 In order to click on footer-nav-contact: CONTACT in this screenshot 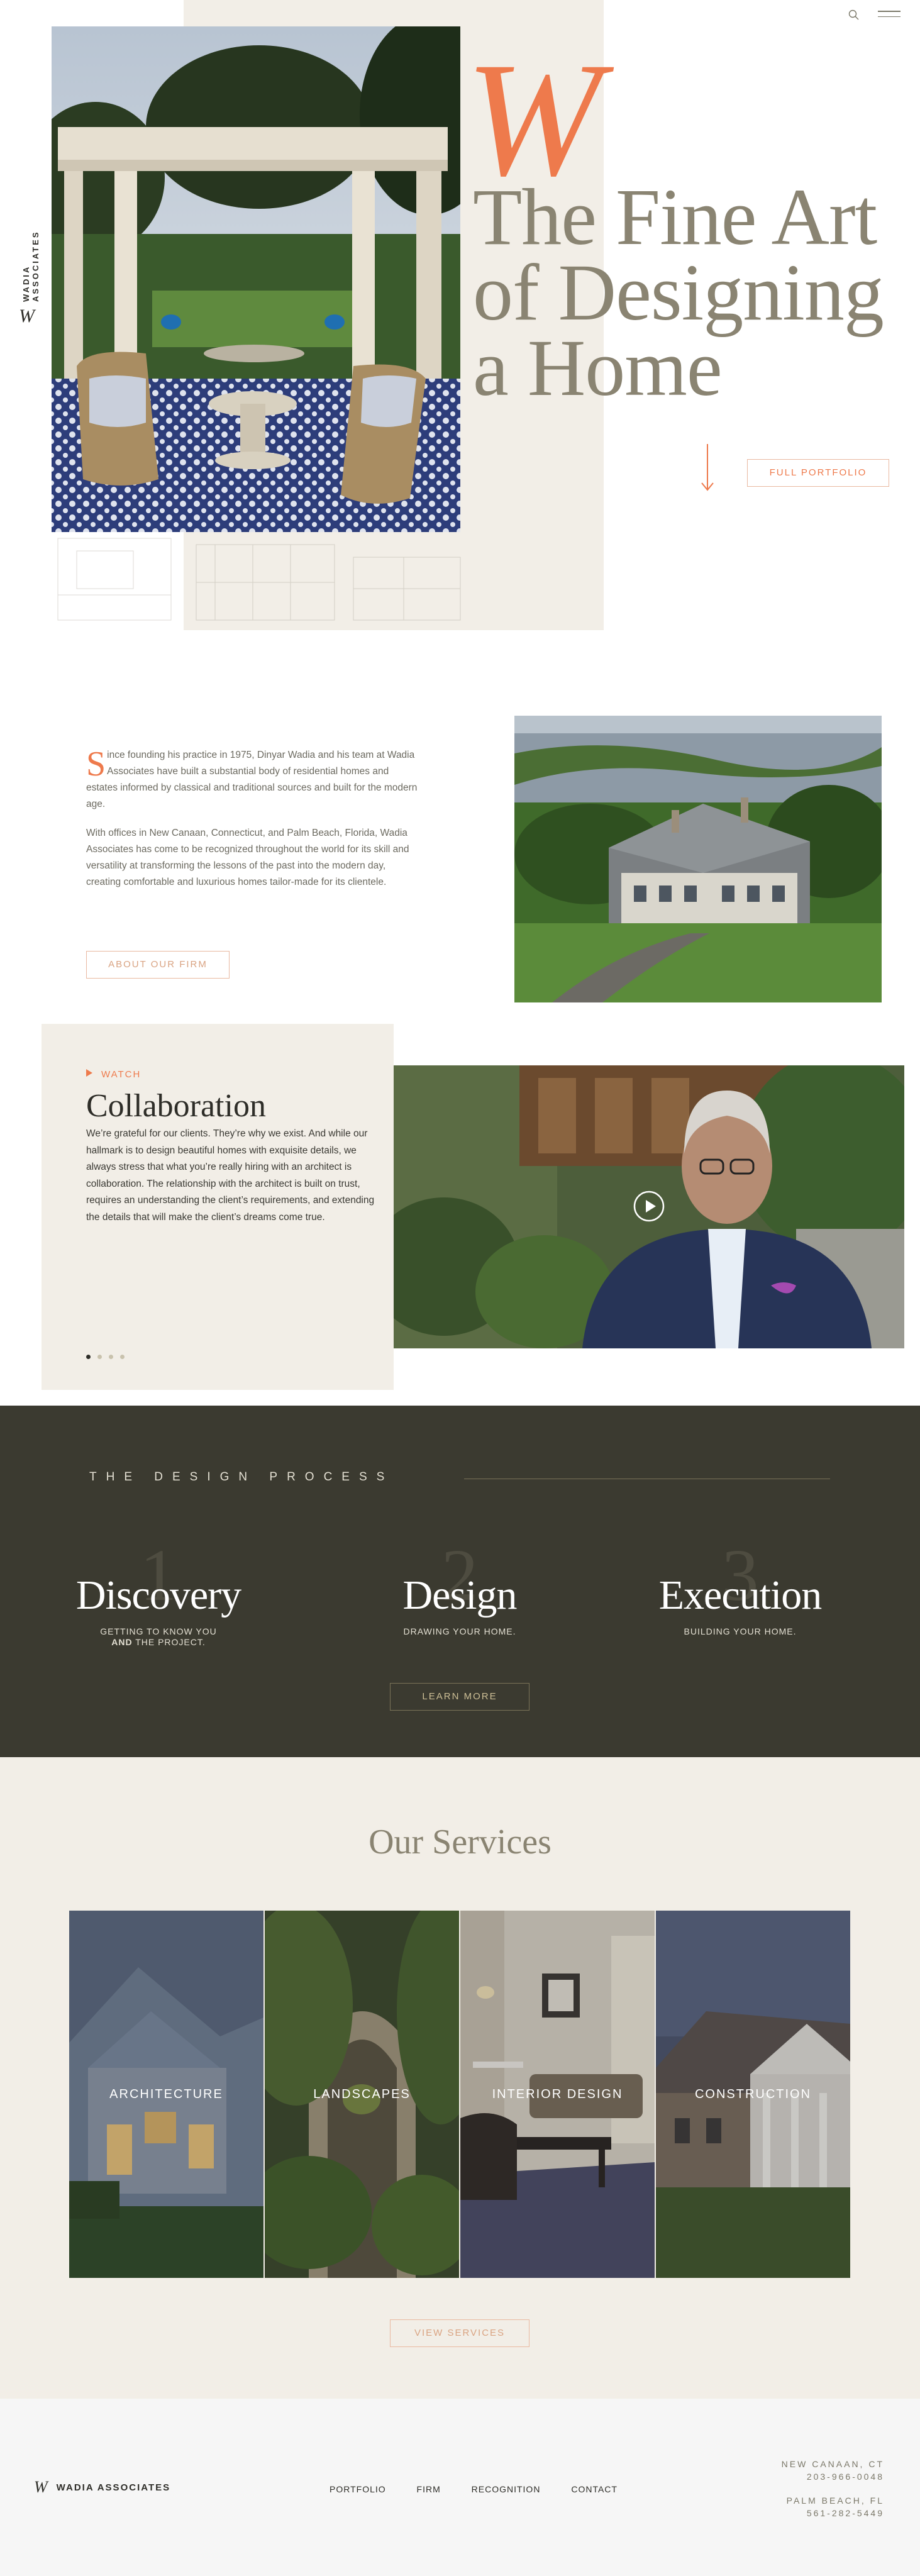, I will do `click(595, 2489)`.